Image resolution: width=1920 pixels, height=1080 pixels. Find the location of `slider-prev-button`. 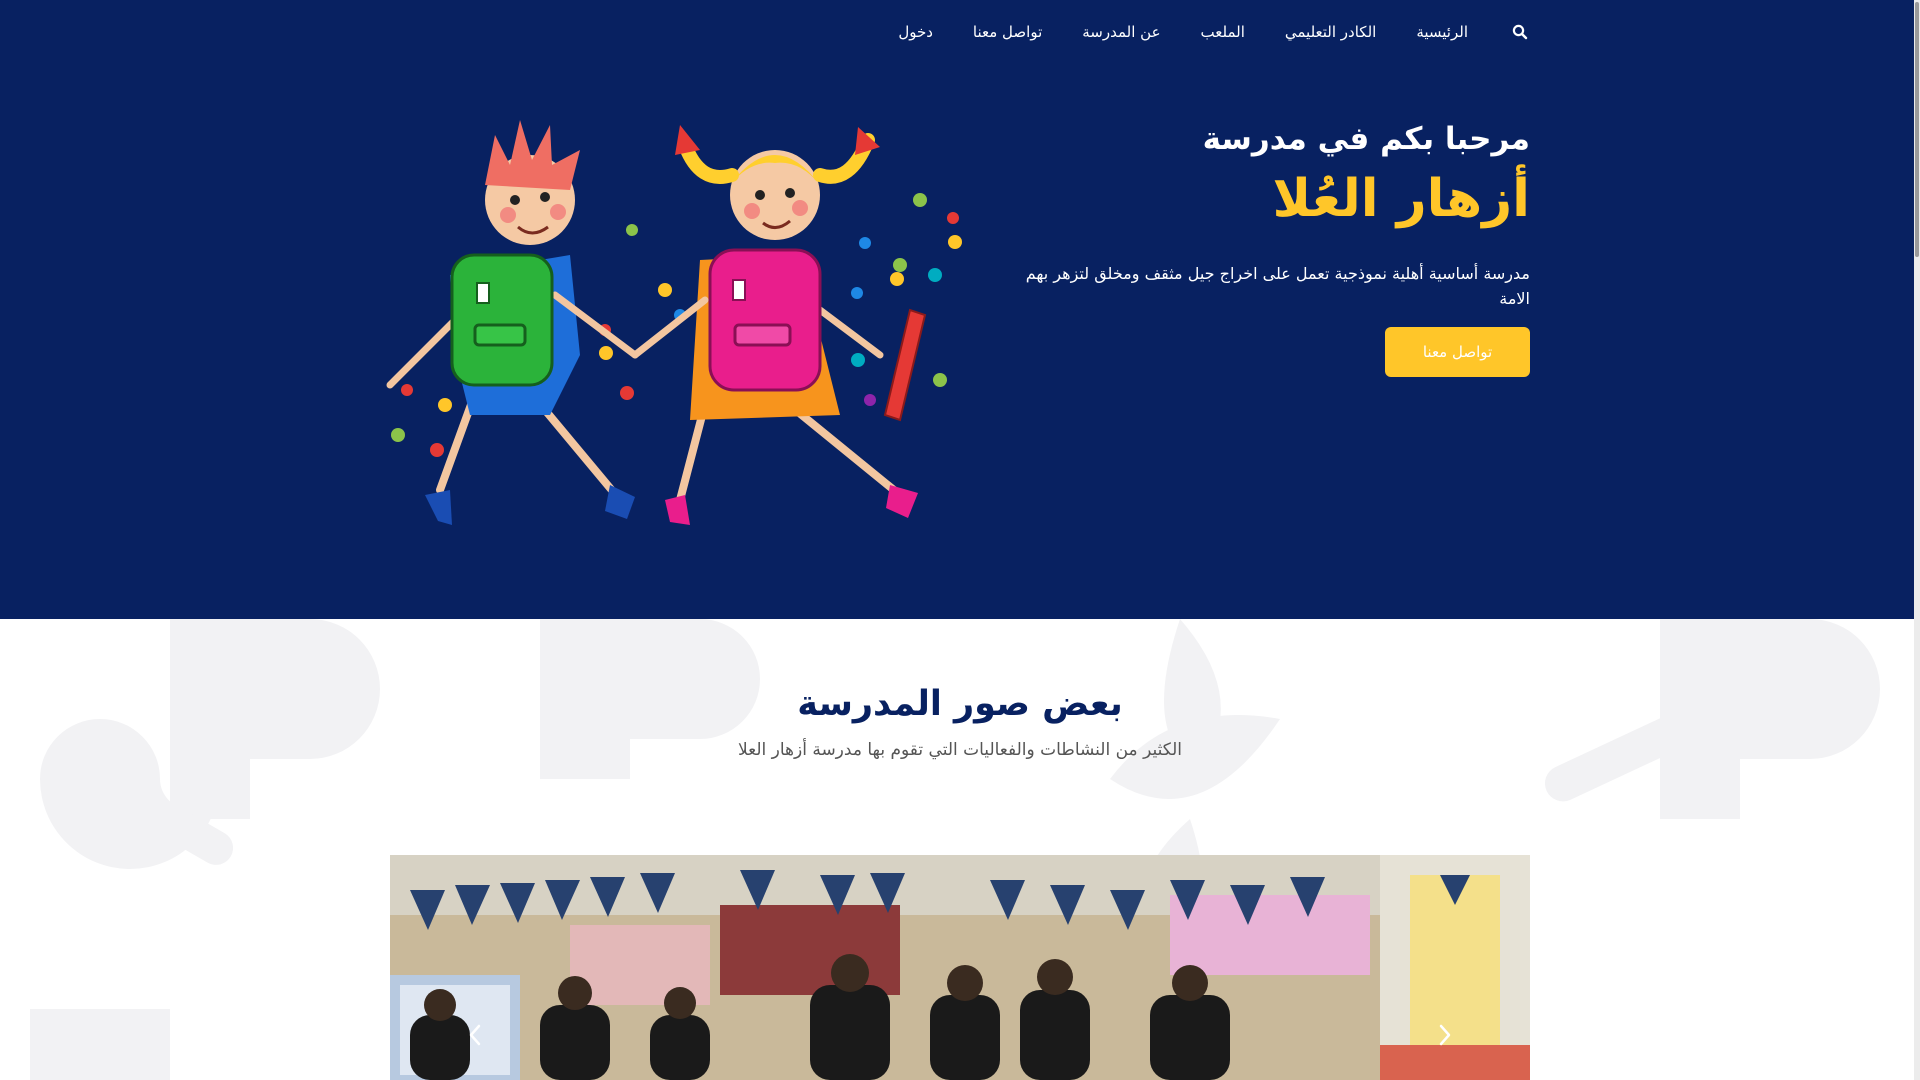

slider-prev-button is located at coordinates (475, 1035).